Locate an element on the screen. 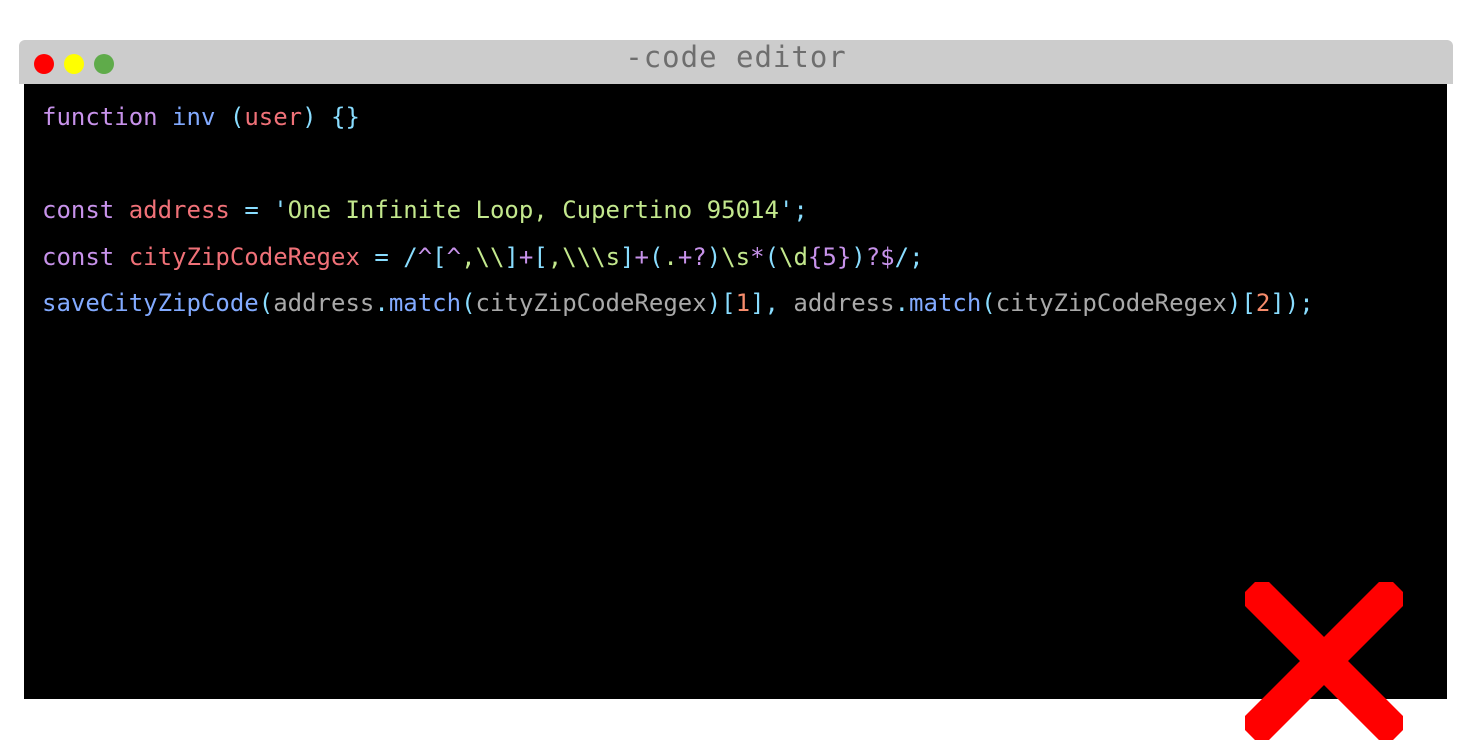 The width and height of the screenshot is (1471, 756). code-token: * is located at coordinates (757, 256).